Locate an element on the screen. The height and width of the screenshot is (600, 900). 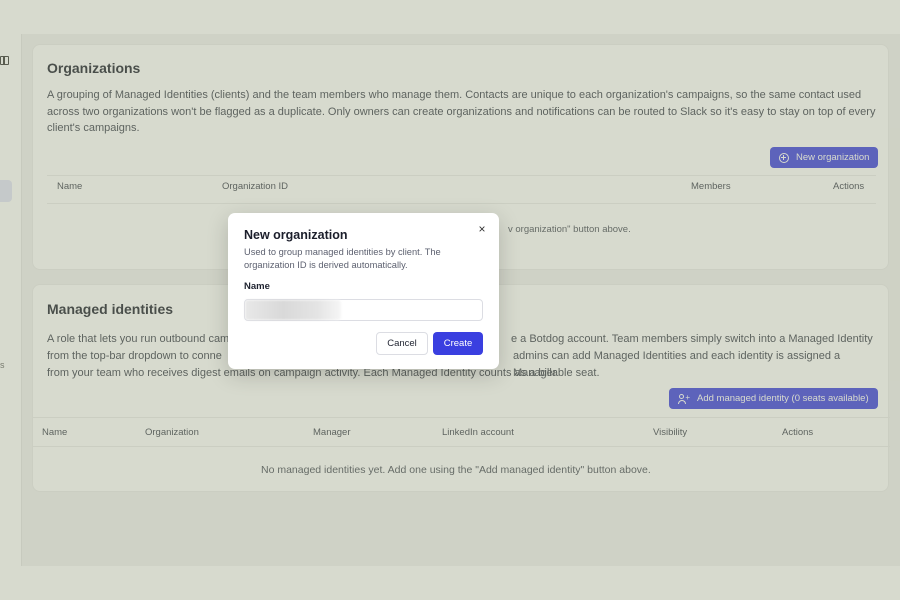
cancel-button: Cancel is located at coordinates (402, 343).